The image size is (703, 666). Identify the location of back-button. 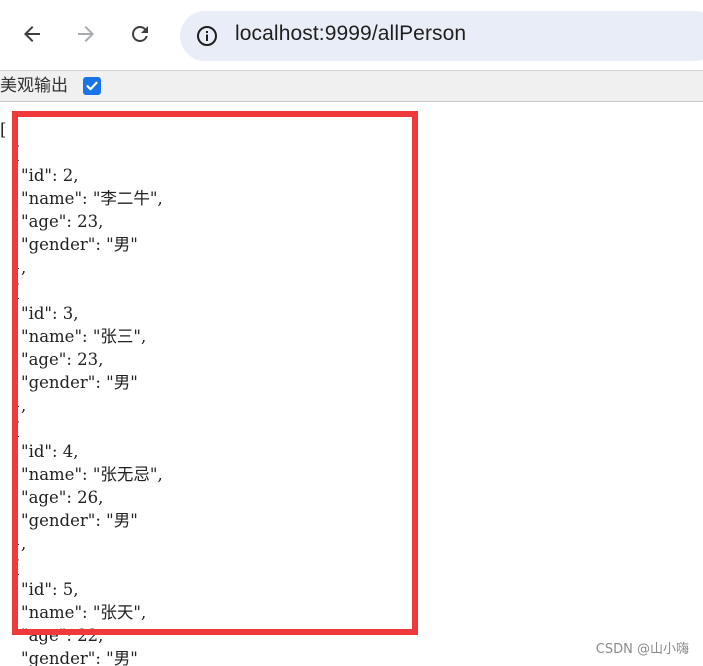
(32, 34).